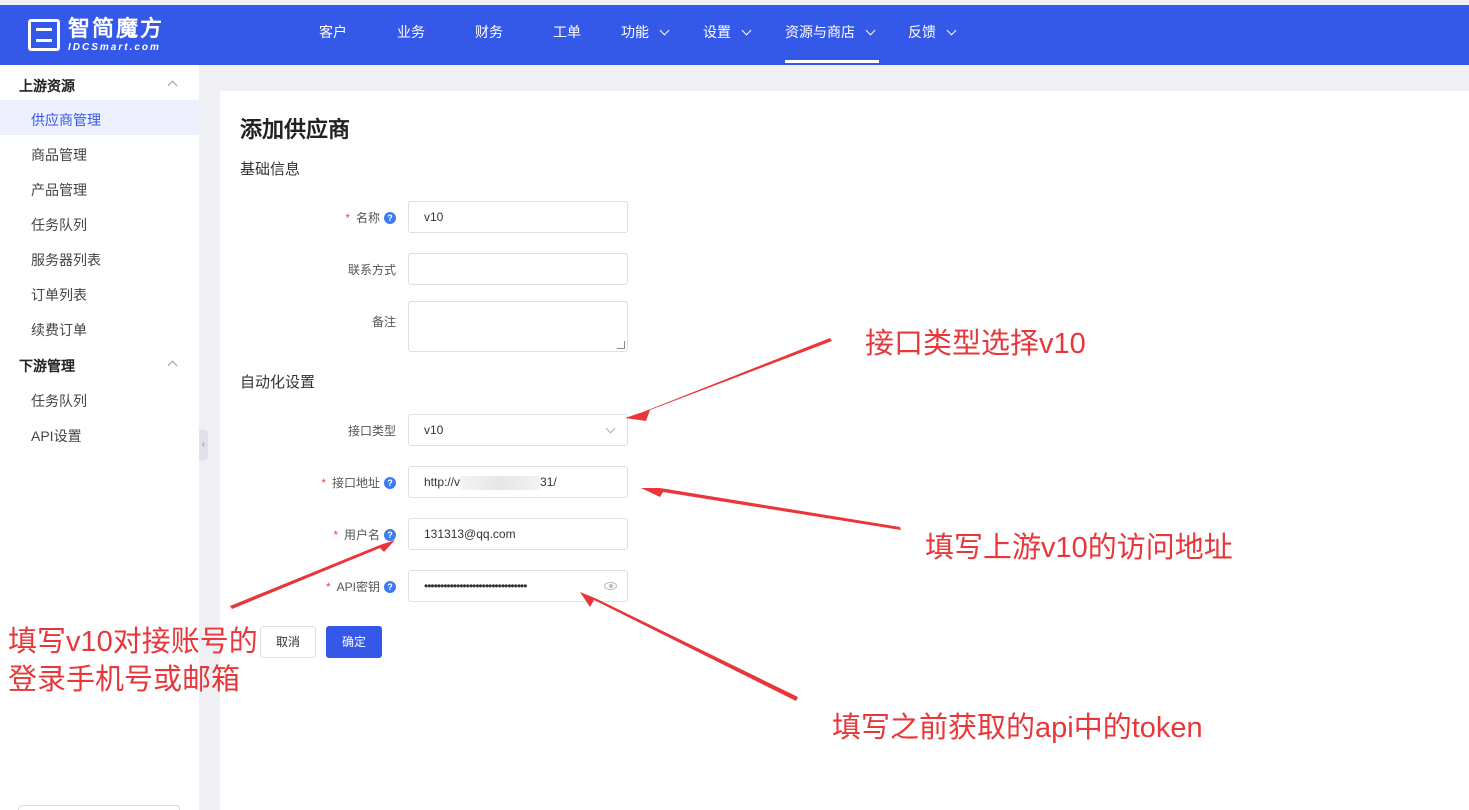 This screenshot has width=1469, height=810. I want to click on sidebar-item-product-management: 商品管理, so click(59, 155).